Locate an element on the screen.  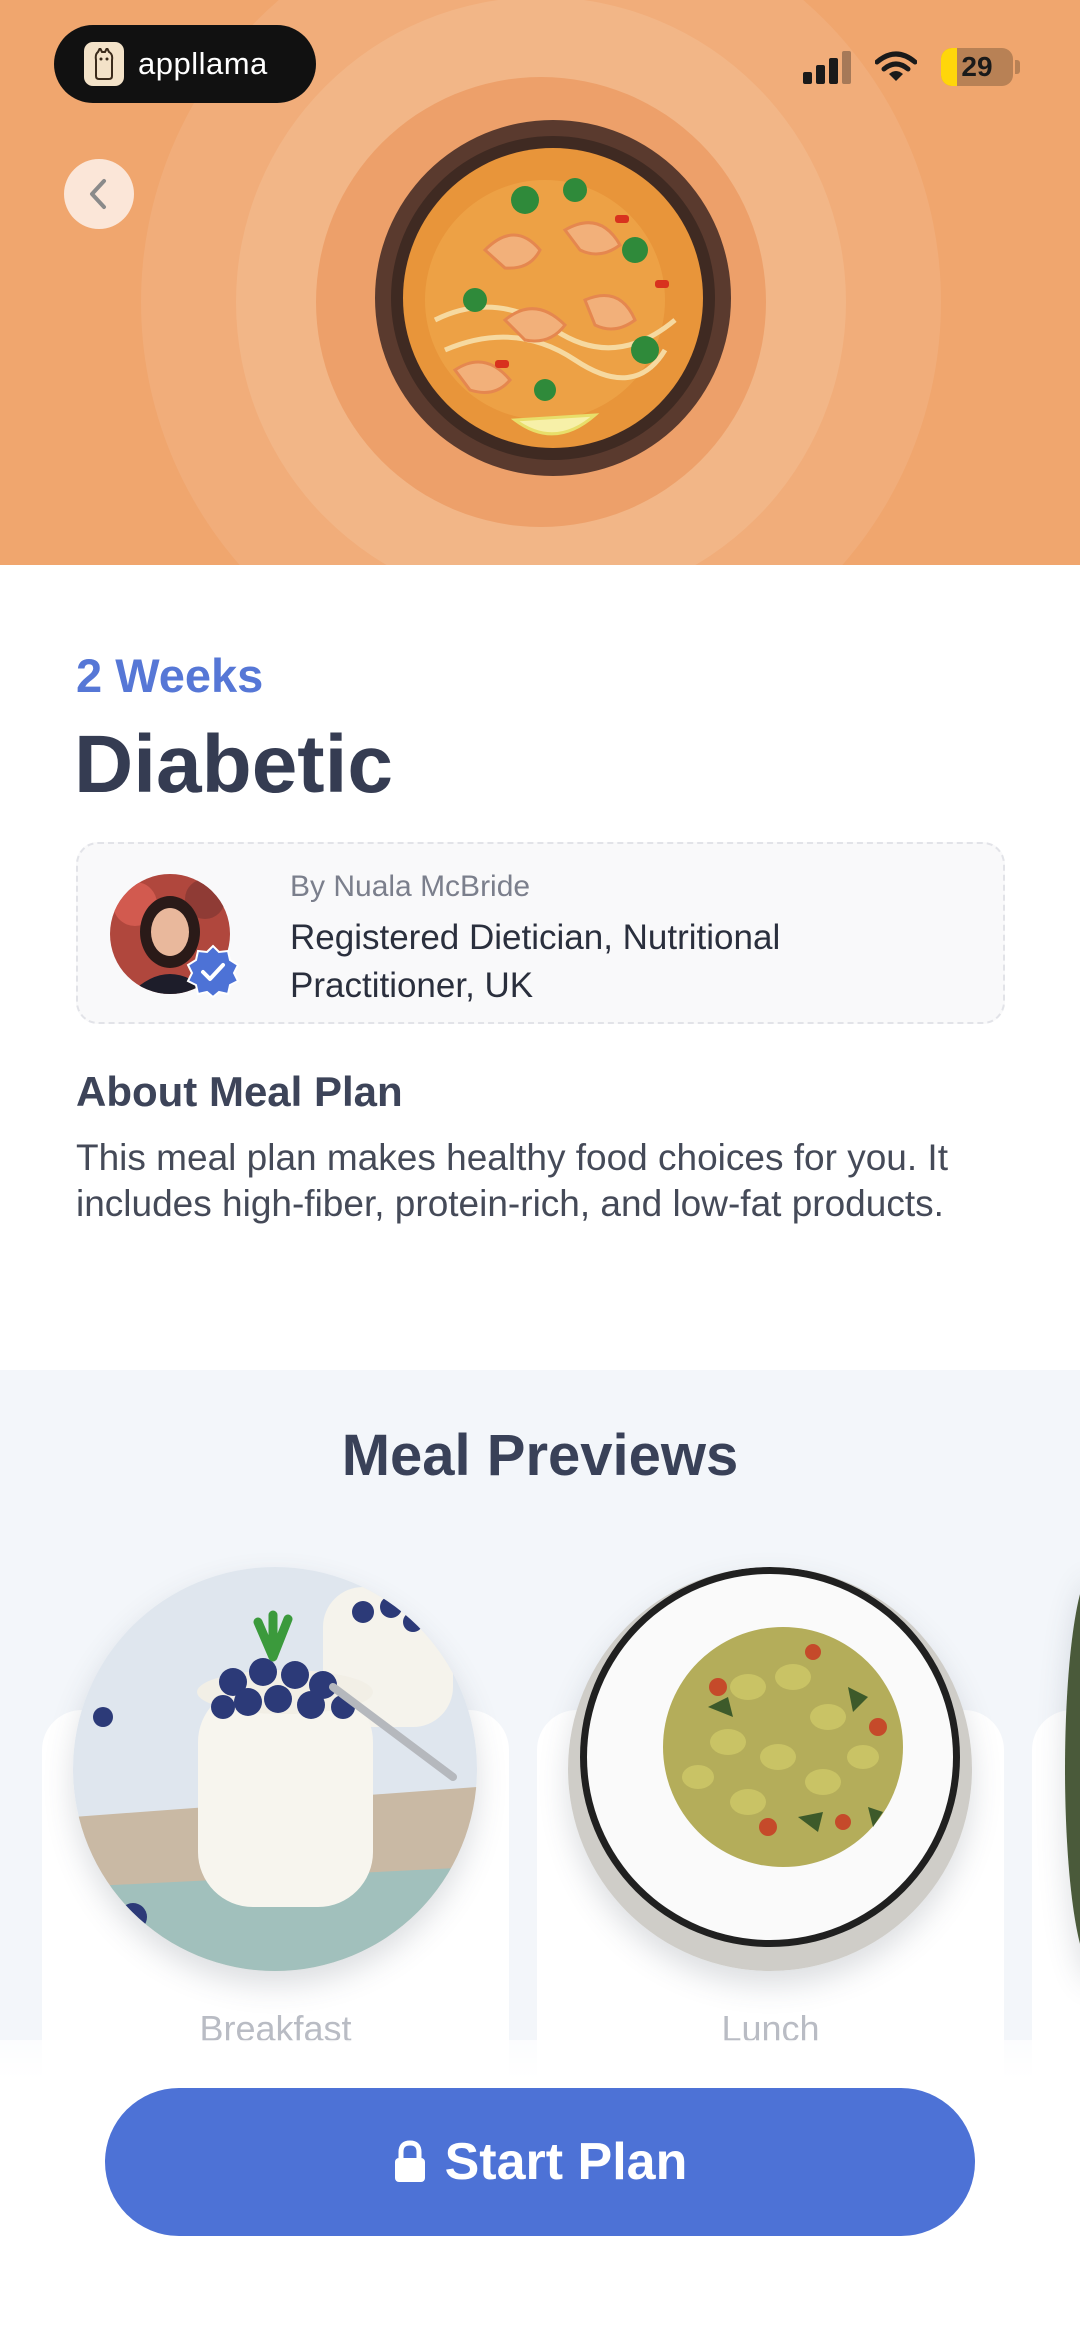
brand-name: appllama is located at coordinates (203, 63).